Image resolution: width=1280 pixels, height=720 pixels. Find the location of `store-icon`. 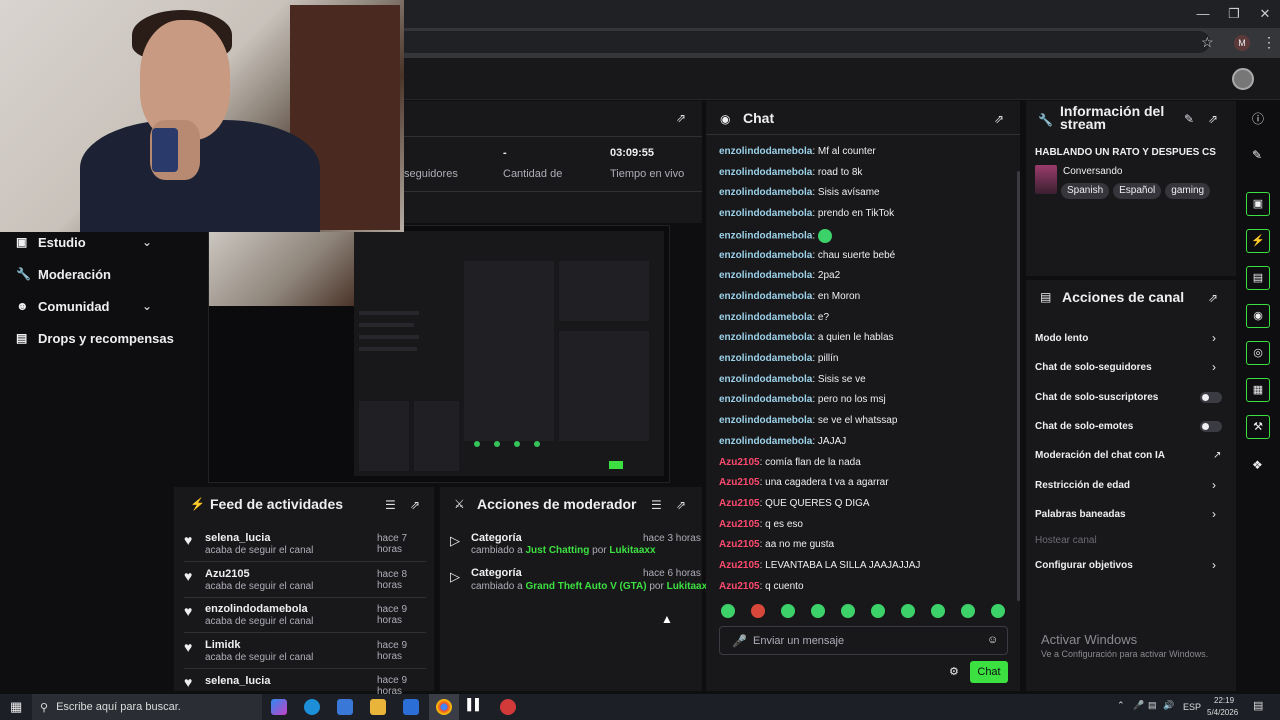

store-icon is located at coordinates (345, 707).